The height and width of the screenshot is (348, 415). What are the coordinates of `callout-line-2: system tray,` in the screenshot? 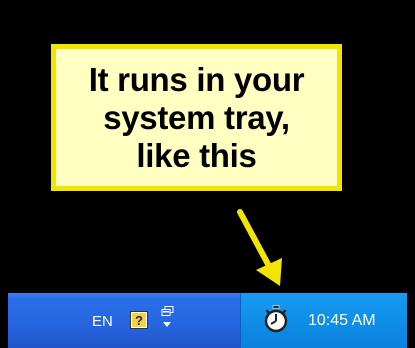 It's located at (196, 117).